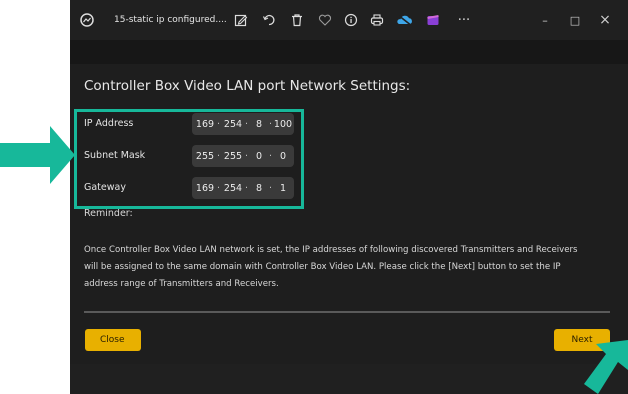  I want to click on title-bar: 15-static ip configured.... ··· – □ ×, so click(349, 20).